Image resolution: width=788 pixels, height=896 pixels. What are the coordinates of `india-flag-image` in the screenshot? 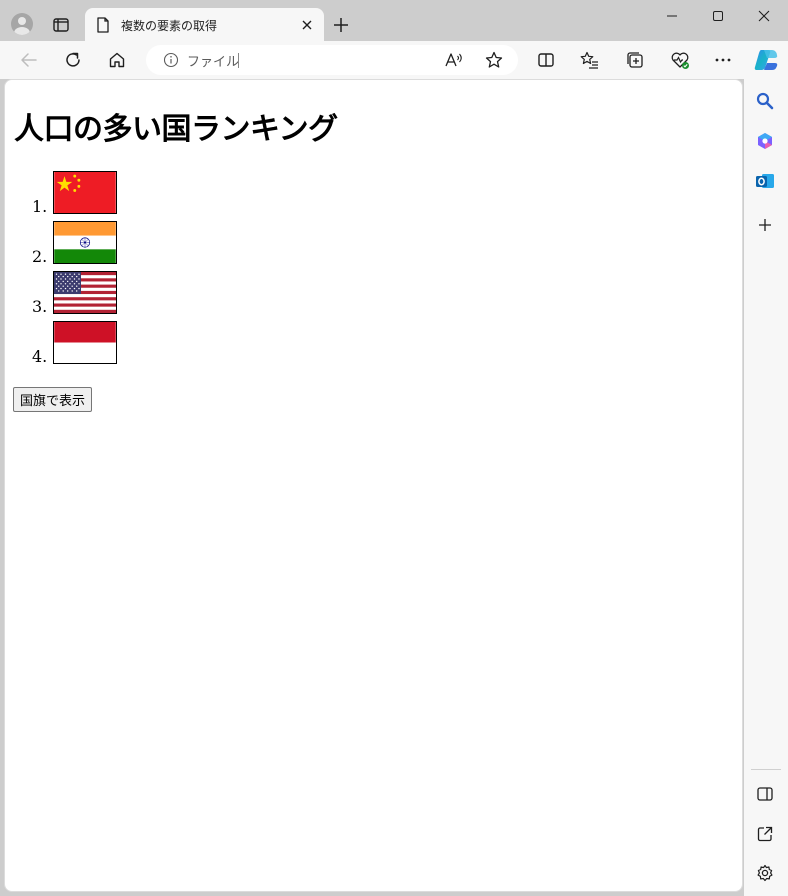 It's located at (85, 242).